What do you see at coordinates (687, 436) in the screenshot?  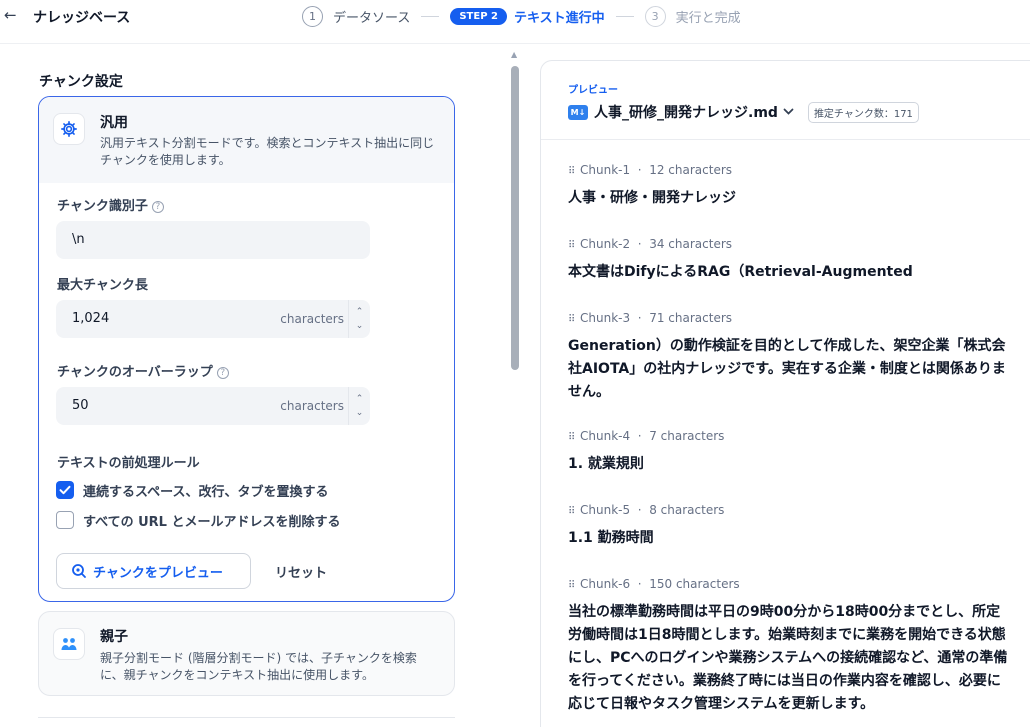 I see `chunk-count: 7 characters` at bounding box center [687, 436].